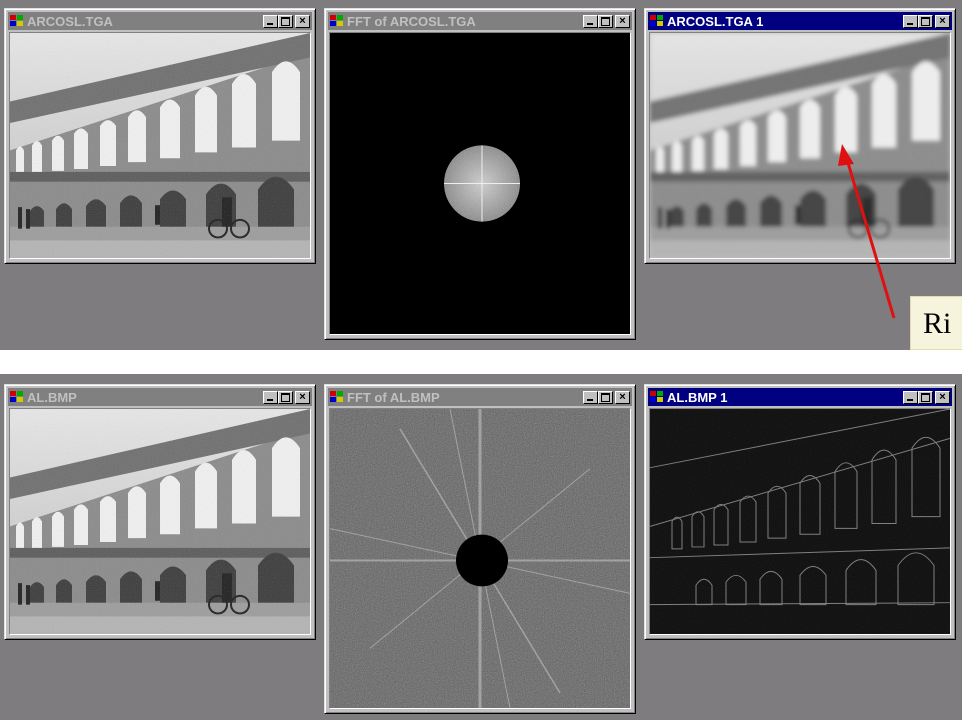  Describe the element at coordinates (715, 21) in the screenshot. I see `window-title: ARCOSL.TGA 1` at that location.